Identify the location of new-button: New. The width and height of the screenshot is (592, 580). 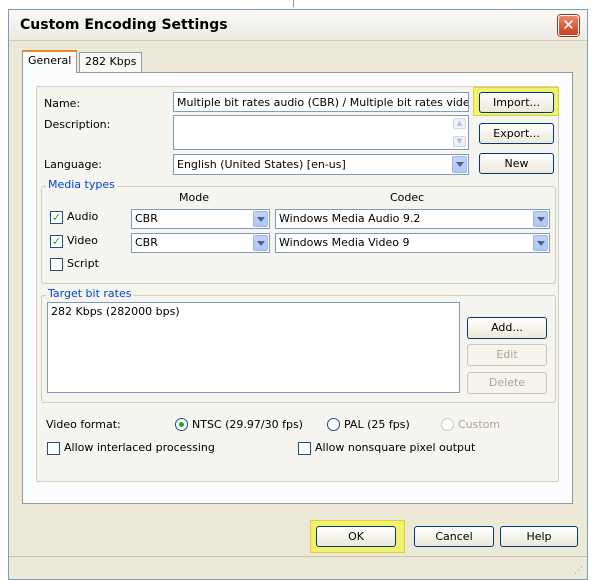
(516, 163).